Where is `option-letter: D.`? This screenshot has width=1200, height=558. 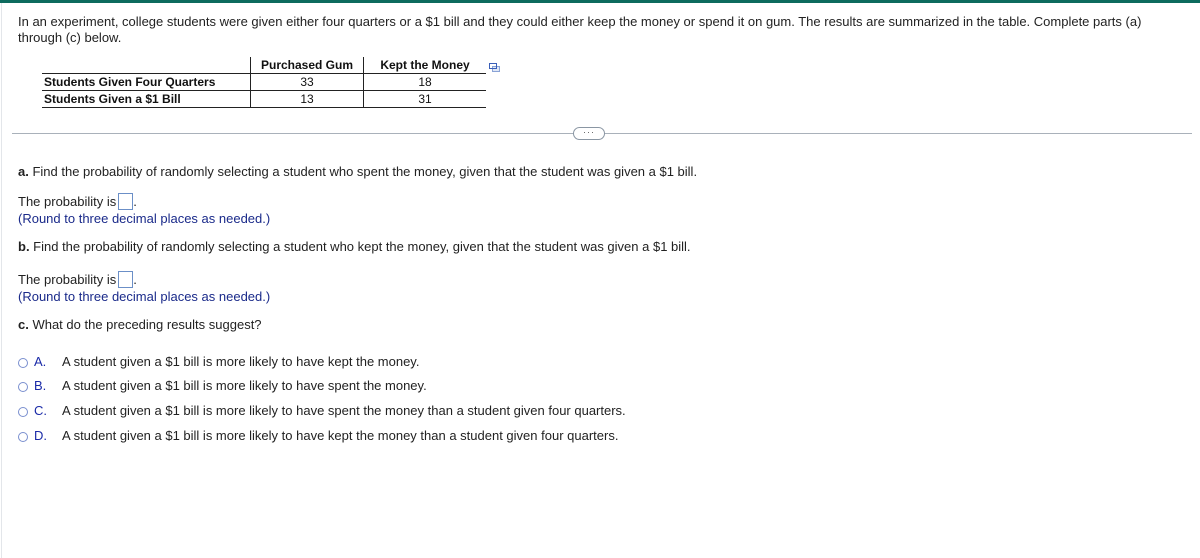 option-letter: D. is located at coordinates (40, 435).